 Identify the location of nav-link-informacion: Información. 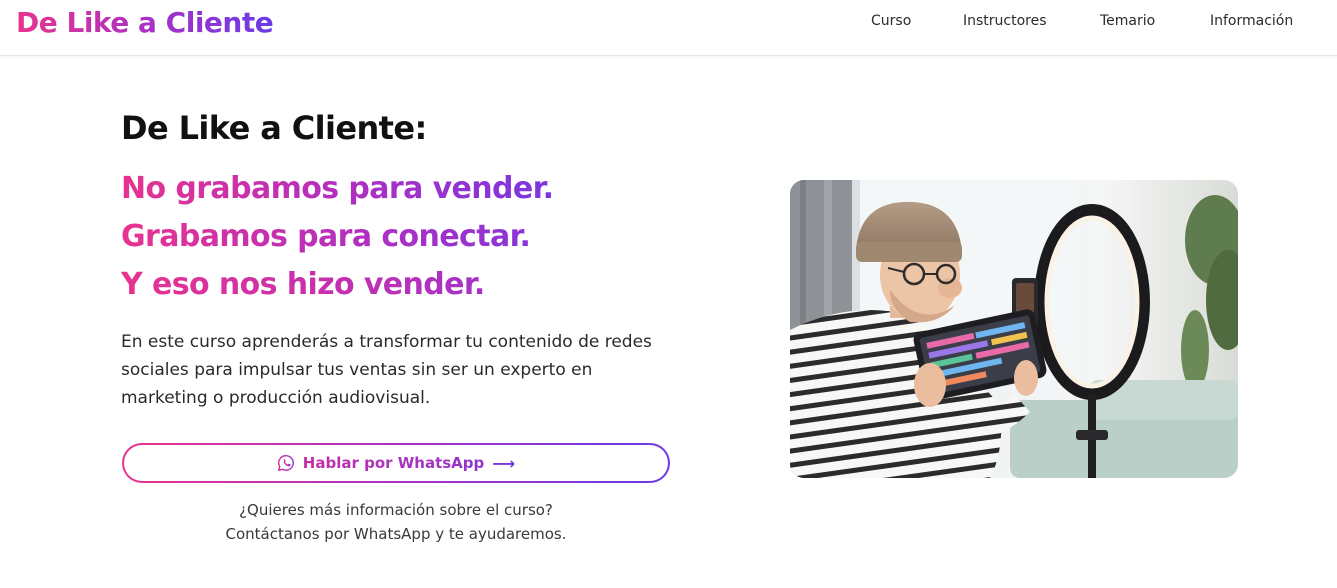
(1251, 21).